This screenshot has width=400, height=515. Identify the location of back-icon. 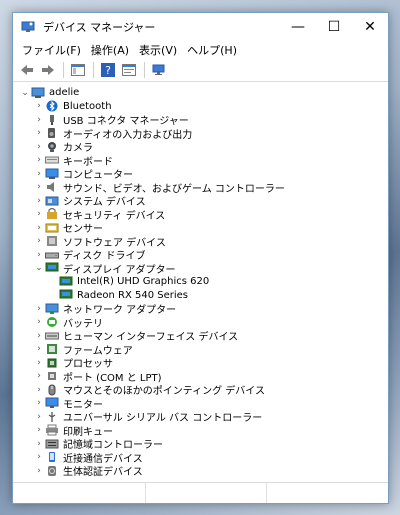
(27, 70).